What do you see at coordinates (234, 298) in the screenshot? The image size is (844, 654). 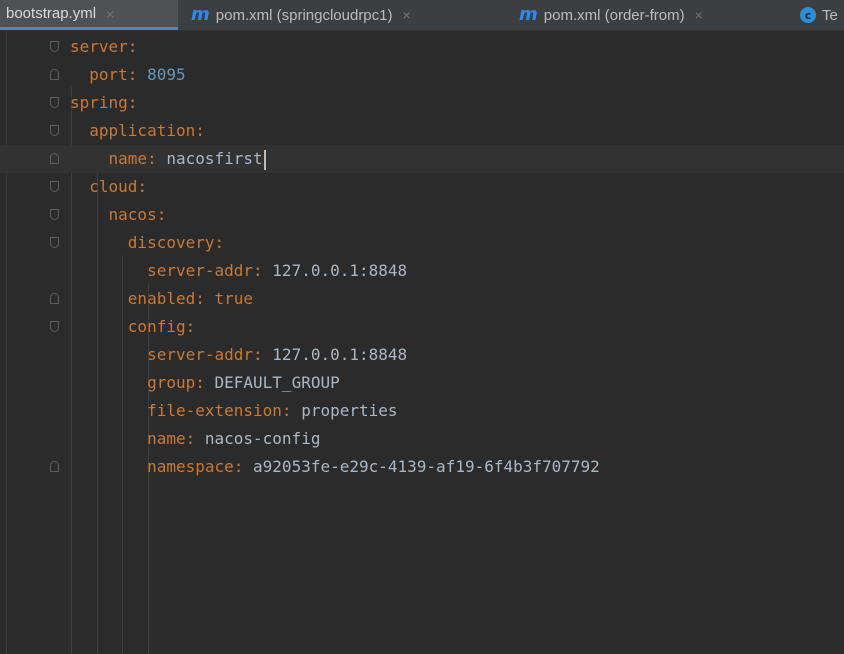 I see `yaml-value: true` at bounding box center [234, 298].